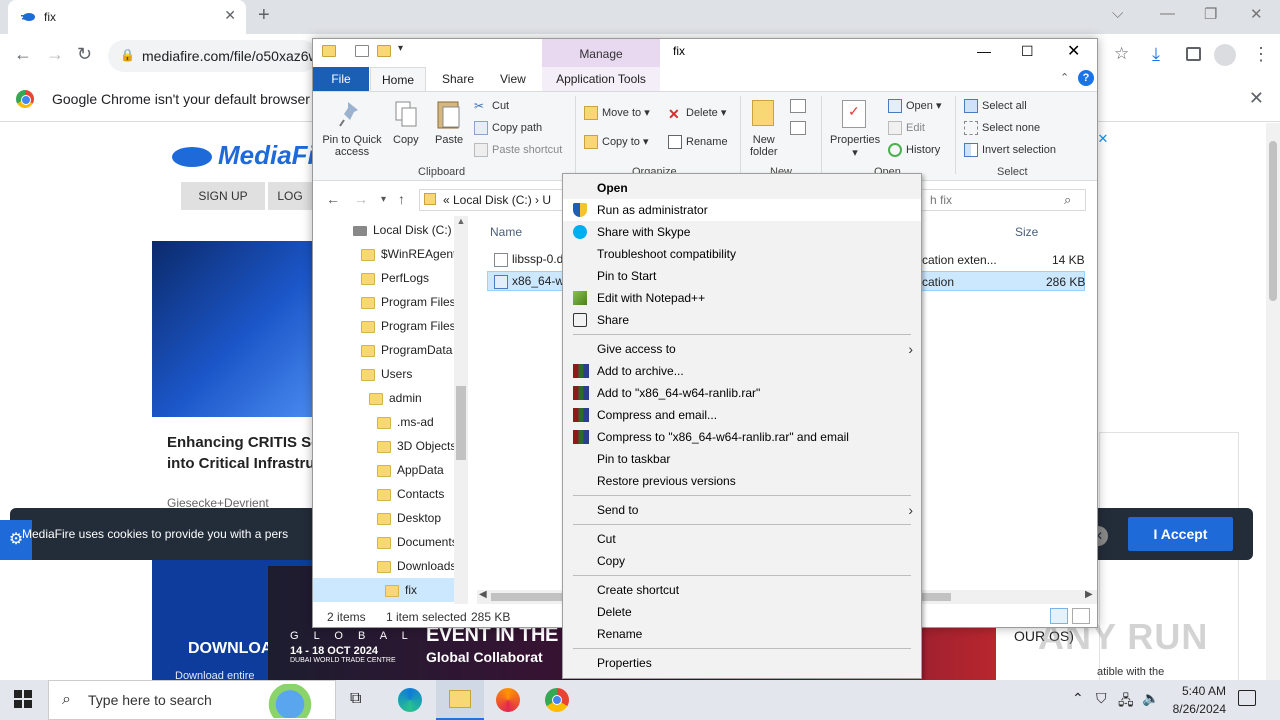 This screenshot has width=1280, height=720. I want to click on taskbar-date: 8/26/2024, so click(1191, 709).